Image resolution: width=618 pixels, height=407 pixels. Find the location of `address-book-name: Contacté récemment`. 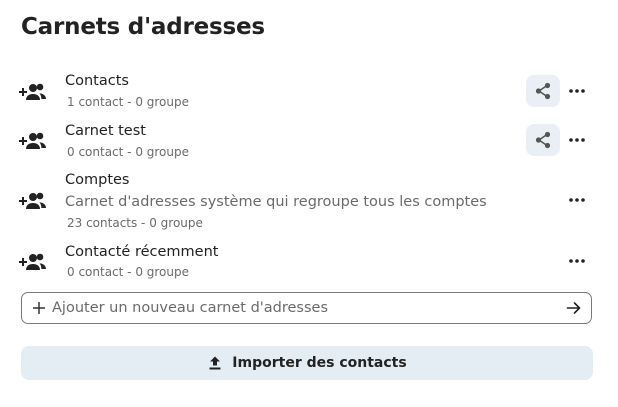

address-book-name: Contacté récemment is located at coordinates (142, 252).